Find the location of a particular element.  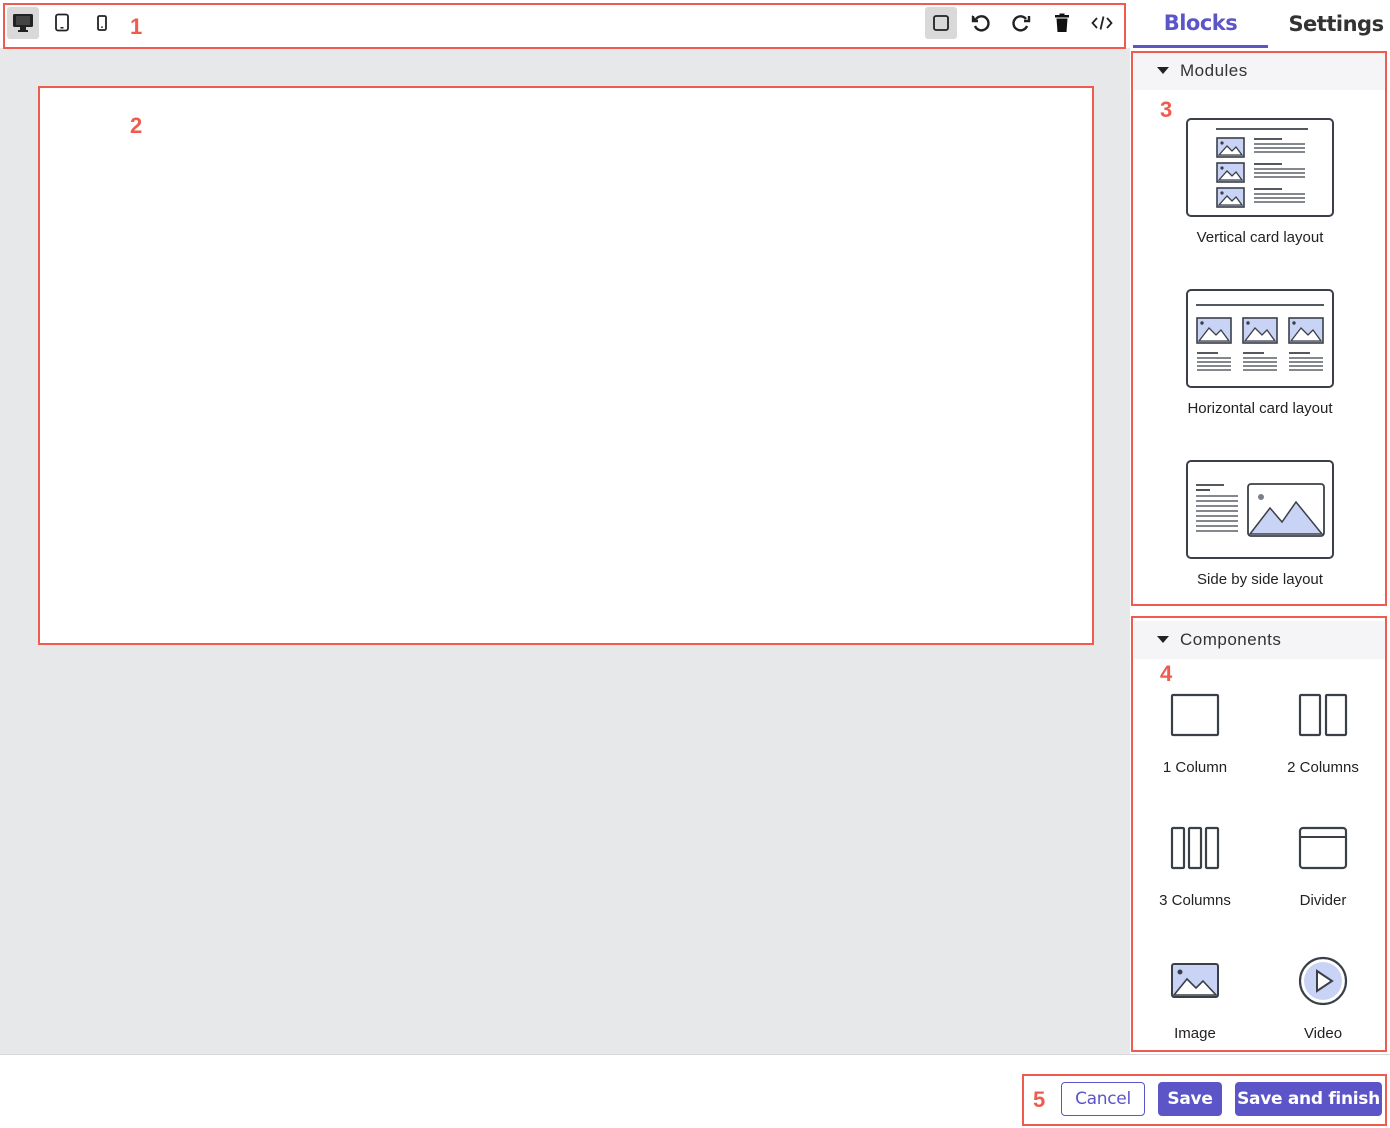

module-vertical-card-layout: Vertical card layout is located at coordinates (1260, 182).